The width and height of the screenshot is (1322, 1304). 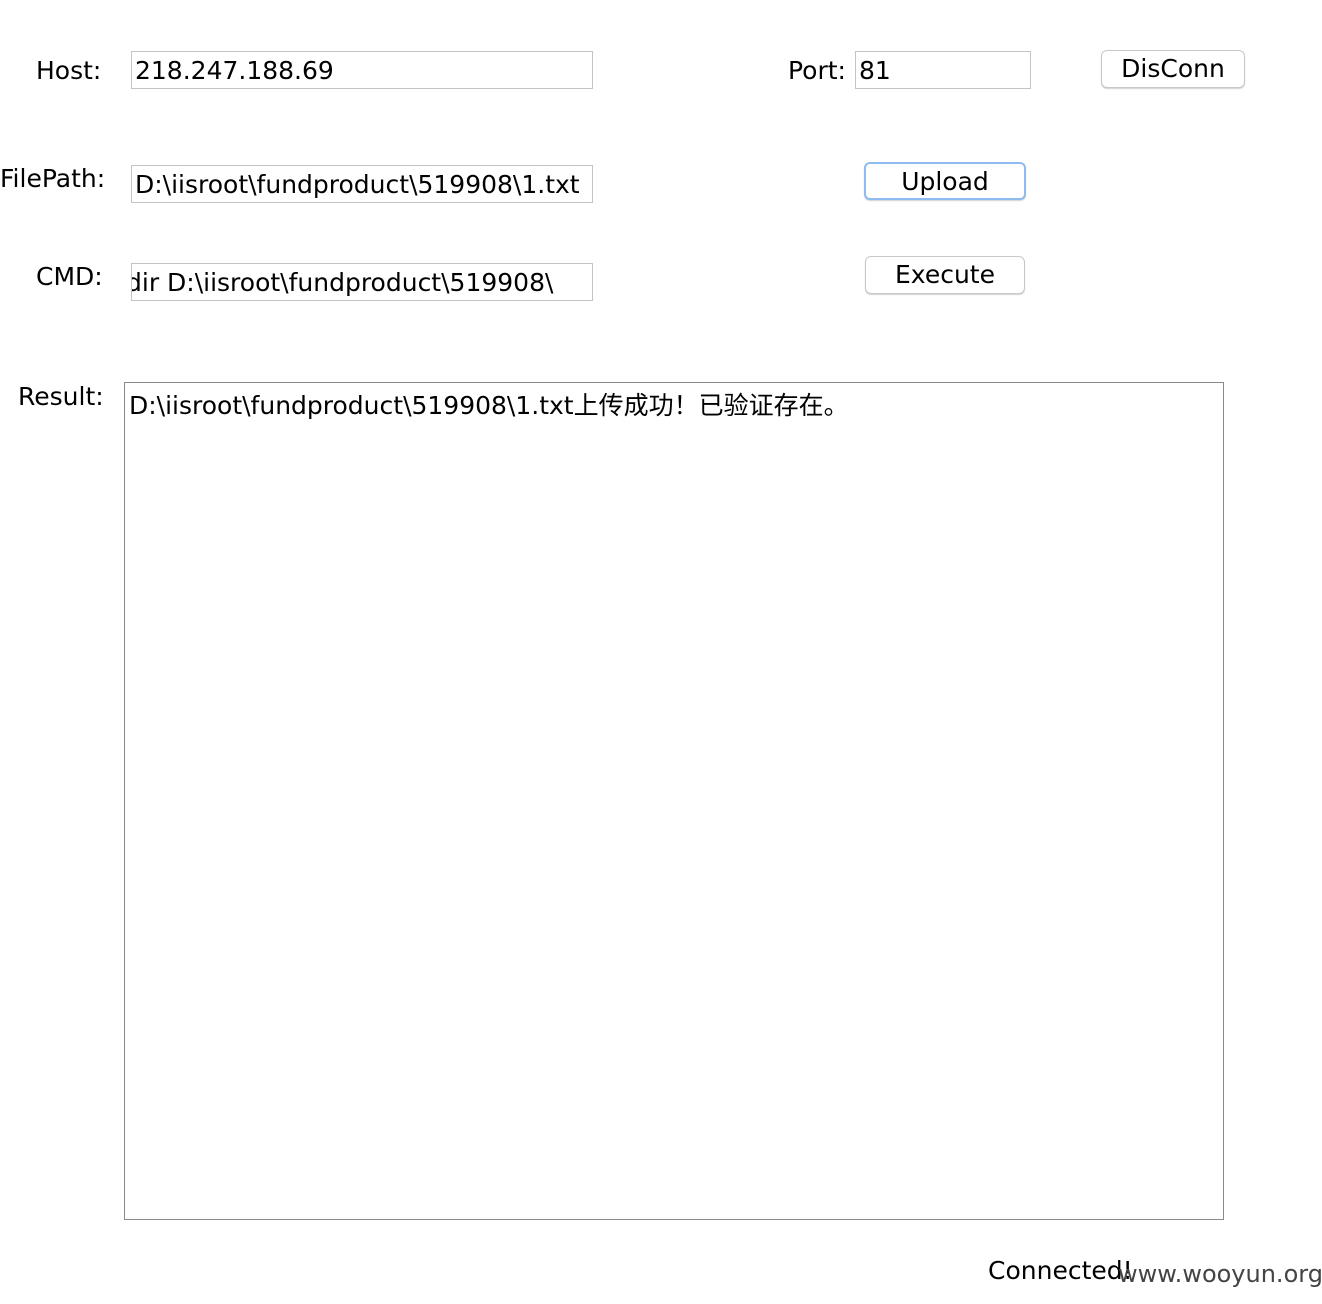 I want to click on host-label: Host:, so click(x=69, y=70).